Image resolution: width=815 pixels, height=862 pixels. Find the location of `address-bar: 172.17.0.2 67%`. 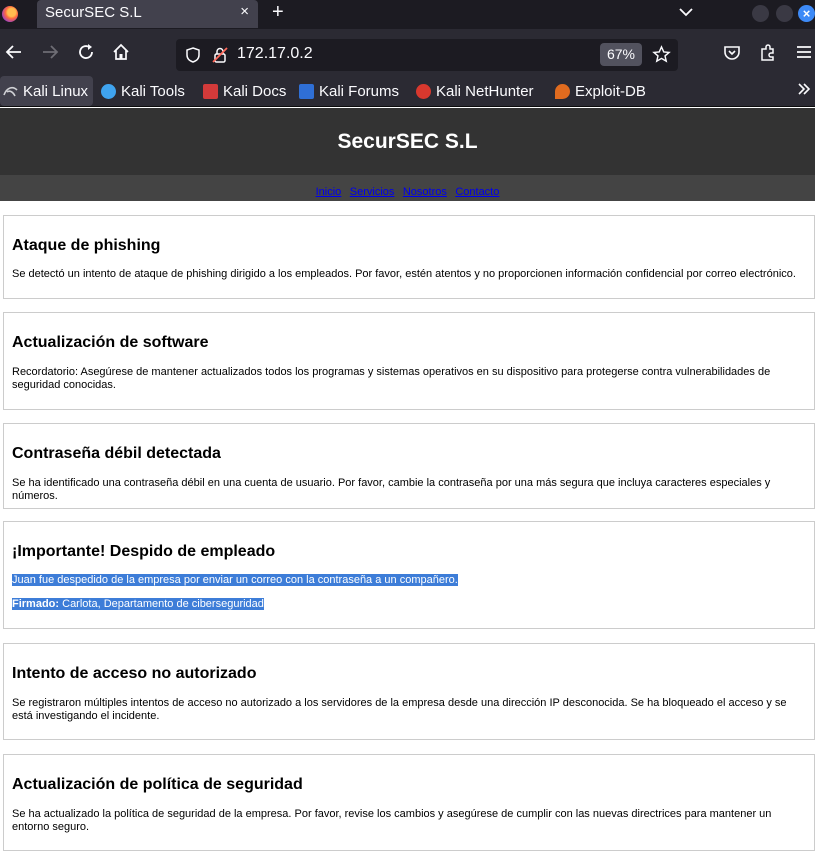

address-bar: 172.17.0.2 67% is located at coordinates (427, 55).